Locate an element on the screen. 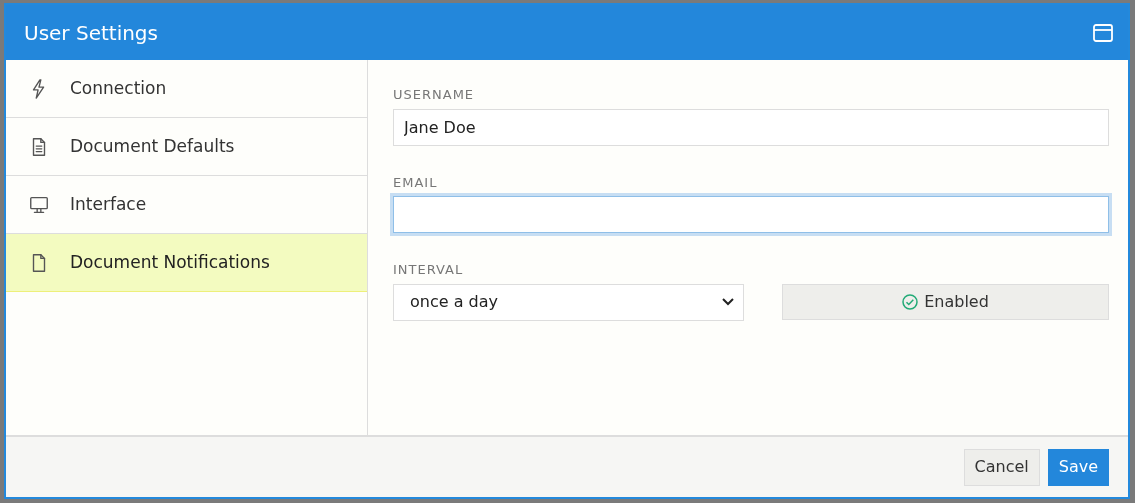  save-button: Save is located at coordinates (1078, 467).